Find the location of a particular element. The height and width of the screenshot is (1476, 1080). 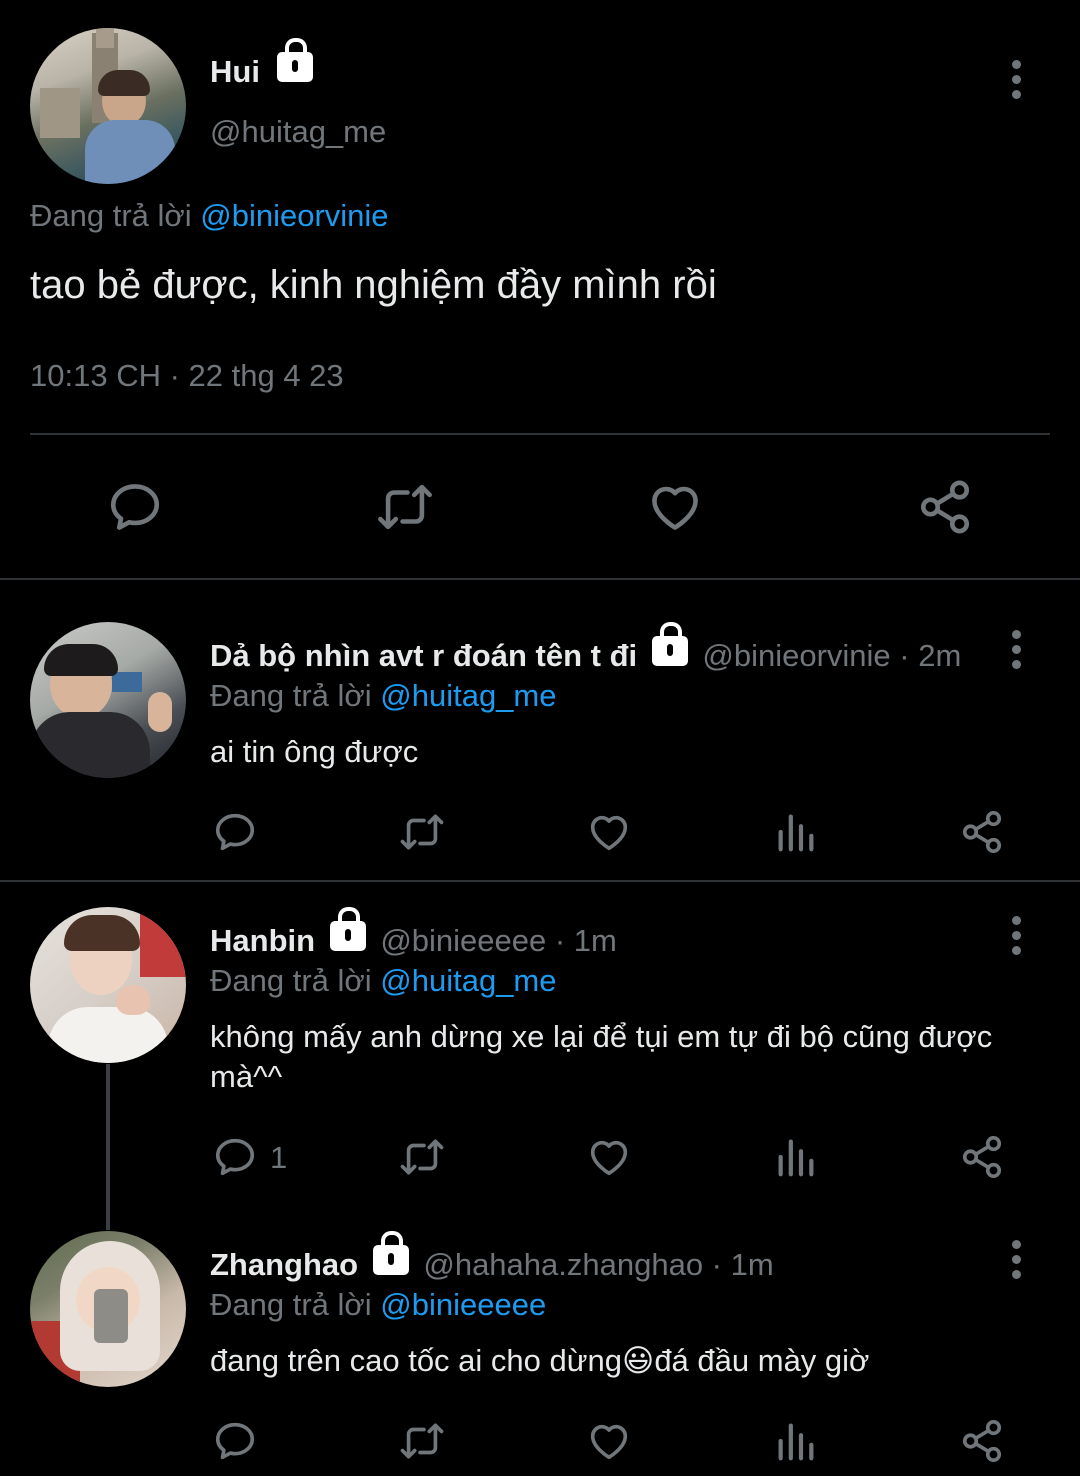

reply-context: Đang trả lời @binieorvinie is located at coordinates (209, 216).